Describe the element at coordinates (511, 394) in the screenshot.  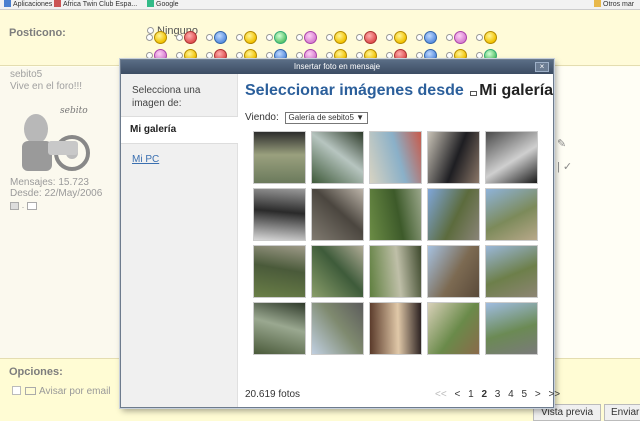
I see `pager-page-4: 4` at that location.